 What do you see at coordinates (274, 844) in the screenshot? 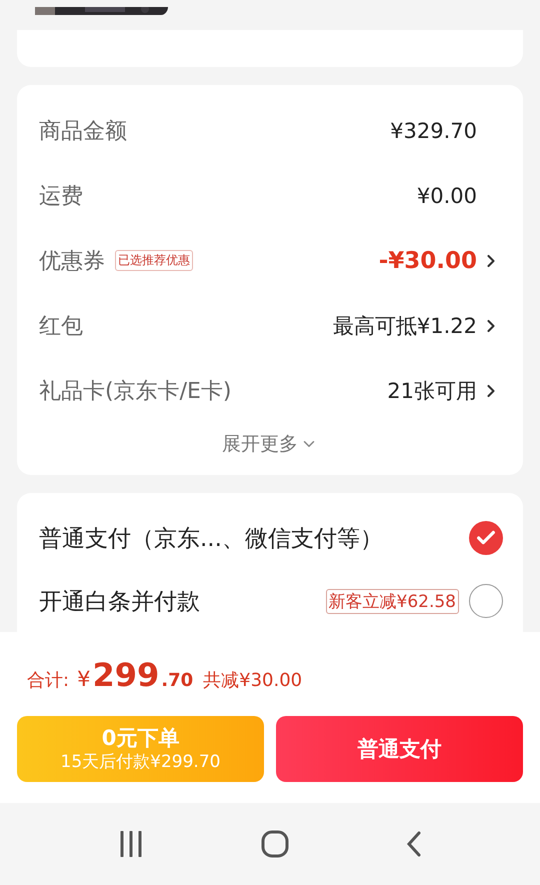
I see `home-icon` at bounding box center [274, 844].